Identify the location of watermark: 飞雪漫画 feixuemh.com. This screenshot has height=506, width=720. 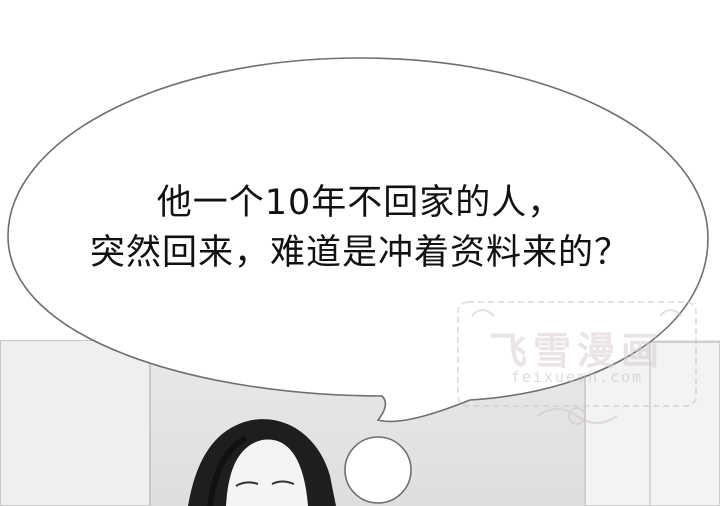
(577, 371).